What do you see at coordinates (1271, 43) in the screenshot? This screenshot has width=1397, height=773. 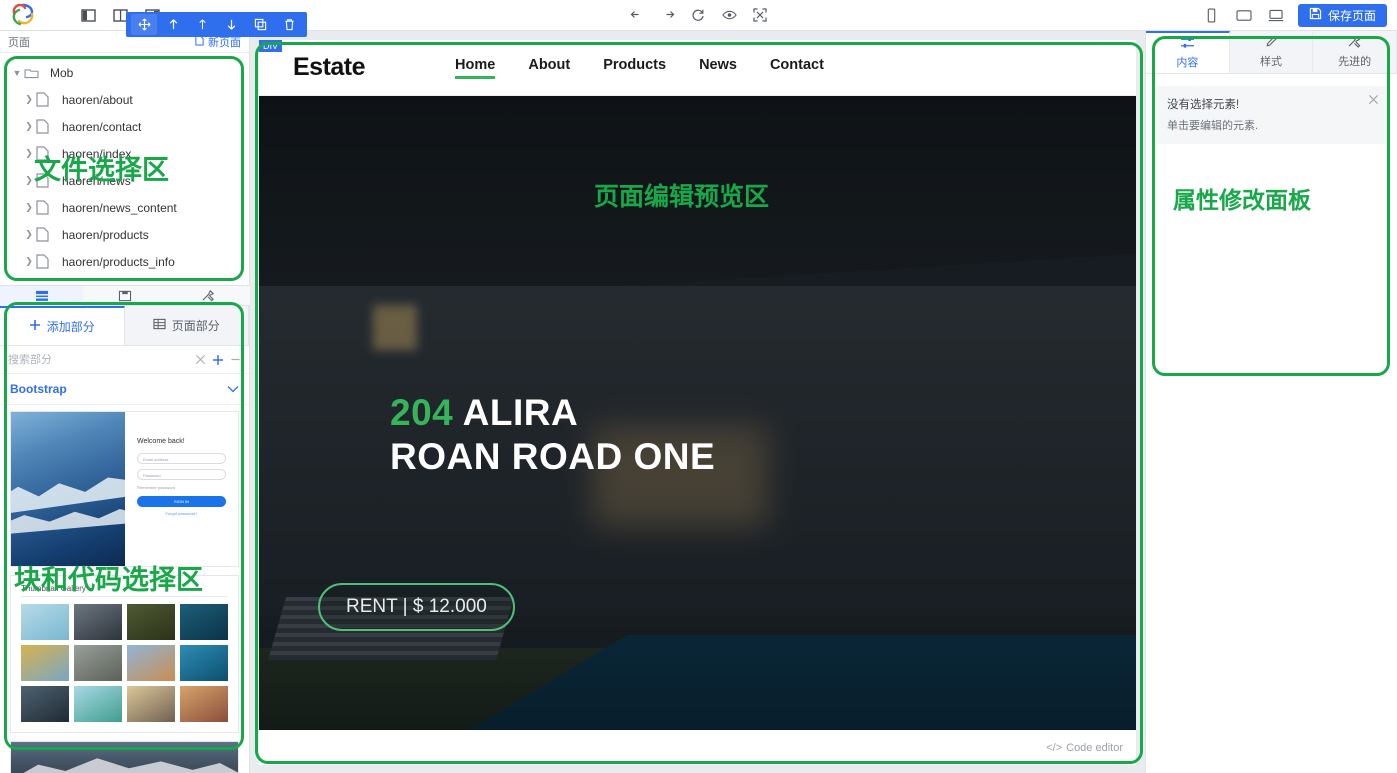 I see `brush-icon` at bounding box center [1271, 43].